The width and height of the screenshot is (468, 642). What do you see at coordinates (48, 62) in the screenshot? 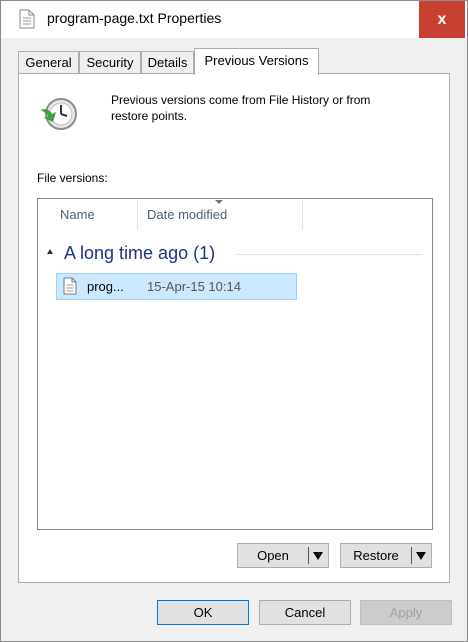
I see `tab-general: General` at bounding box center [48, 62].